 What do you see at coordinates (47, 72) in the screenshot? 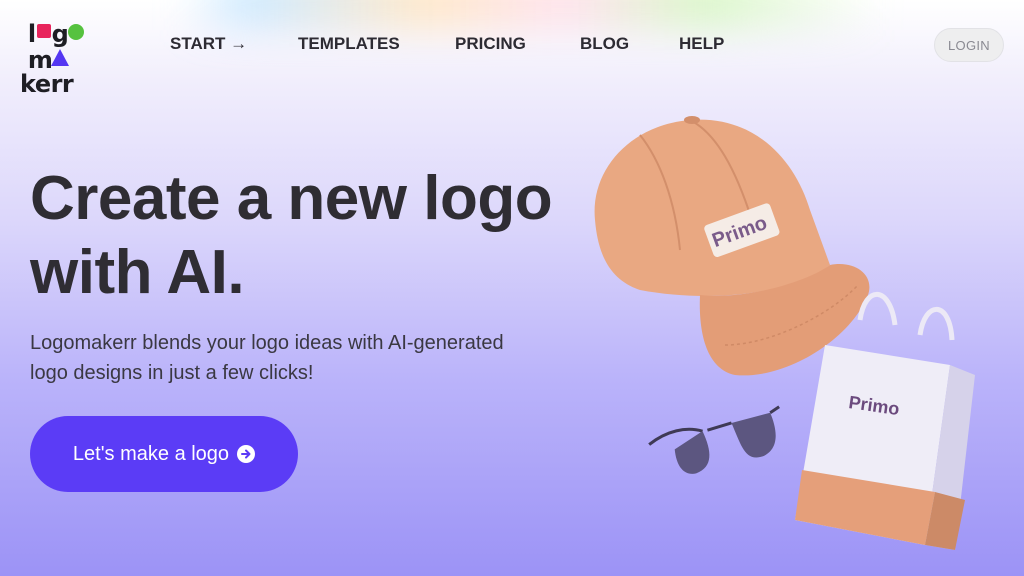
I see `logo-text-line2: makerr mkerr` at bounding box center [47, 72].